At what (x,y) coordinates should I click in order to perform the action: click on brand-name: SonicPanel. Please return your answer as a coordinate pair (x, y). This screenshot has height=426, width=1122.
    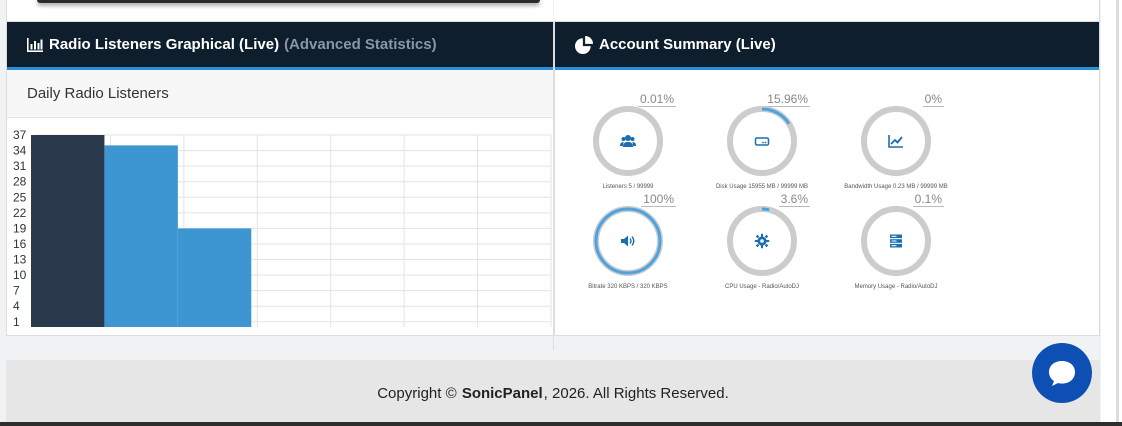
    Looking at the image, I should click on (502, 393).